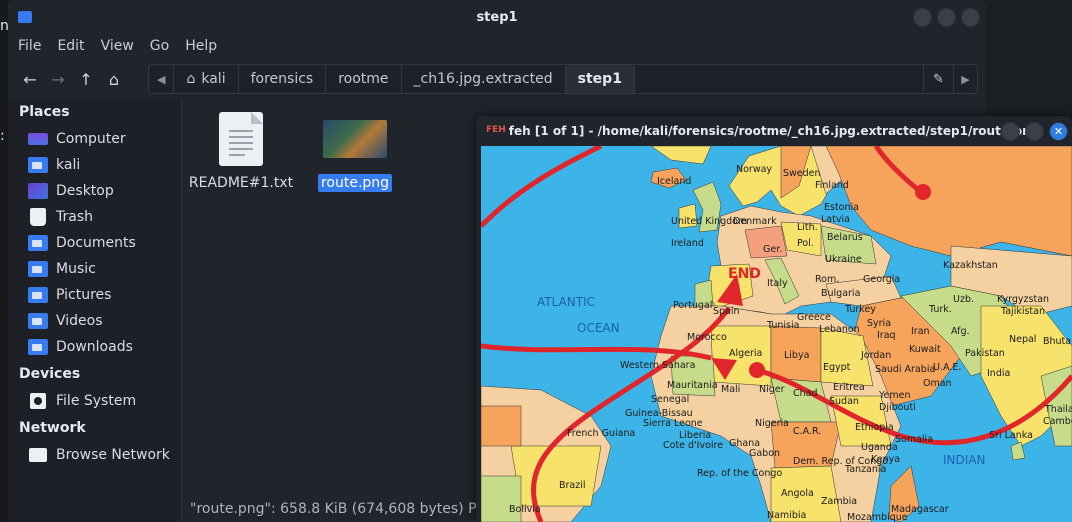 This screenshot has width=1072, height=522. What do you see at coordinates (566, 302) in the screenshot?
I see `sea-label: ATLANTIC` at bounding box center [566, 302].